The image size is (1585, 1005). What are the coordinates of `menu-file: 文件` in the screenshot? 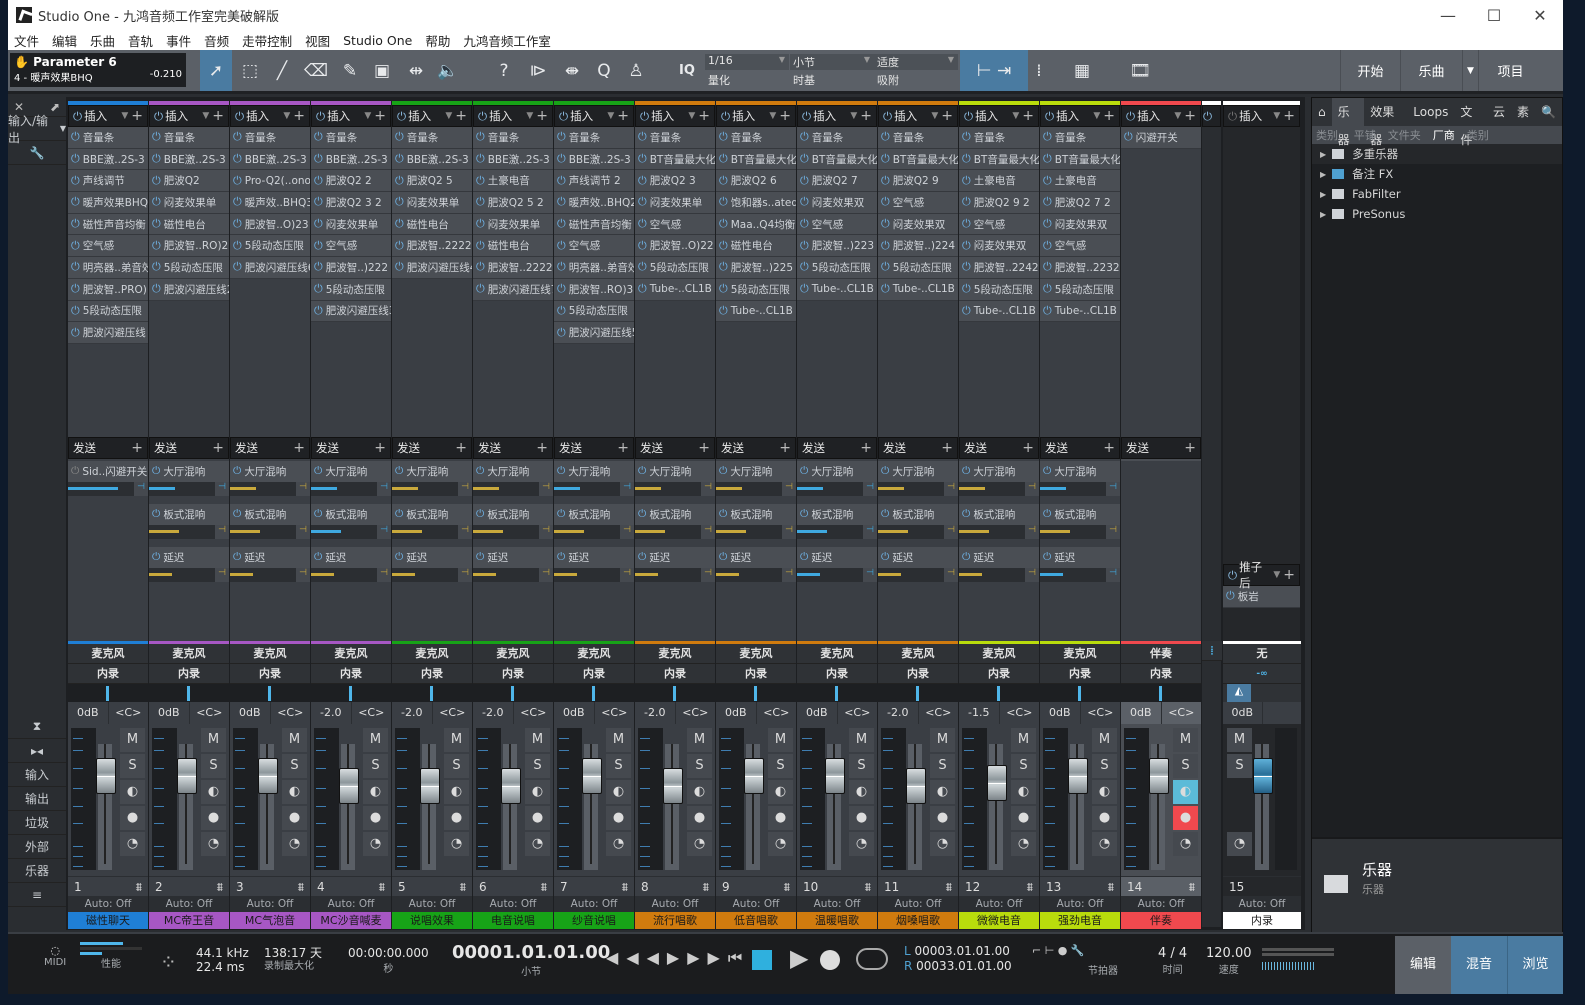 It's located at (26, 40).